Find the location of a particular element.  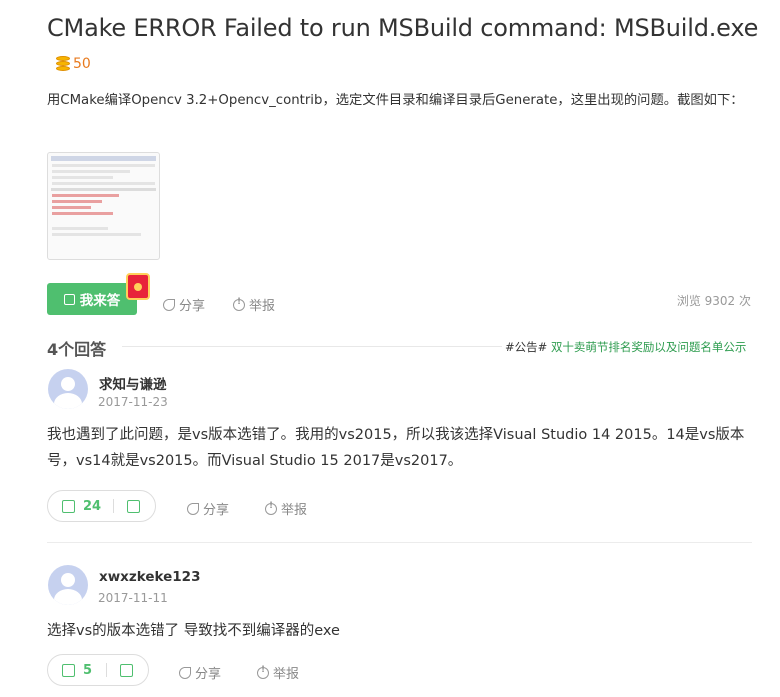

vote-control: 24 is located at coordinates (101, 506).